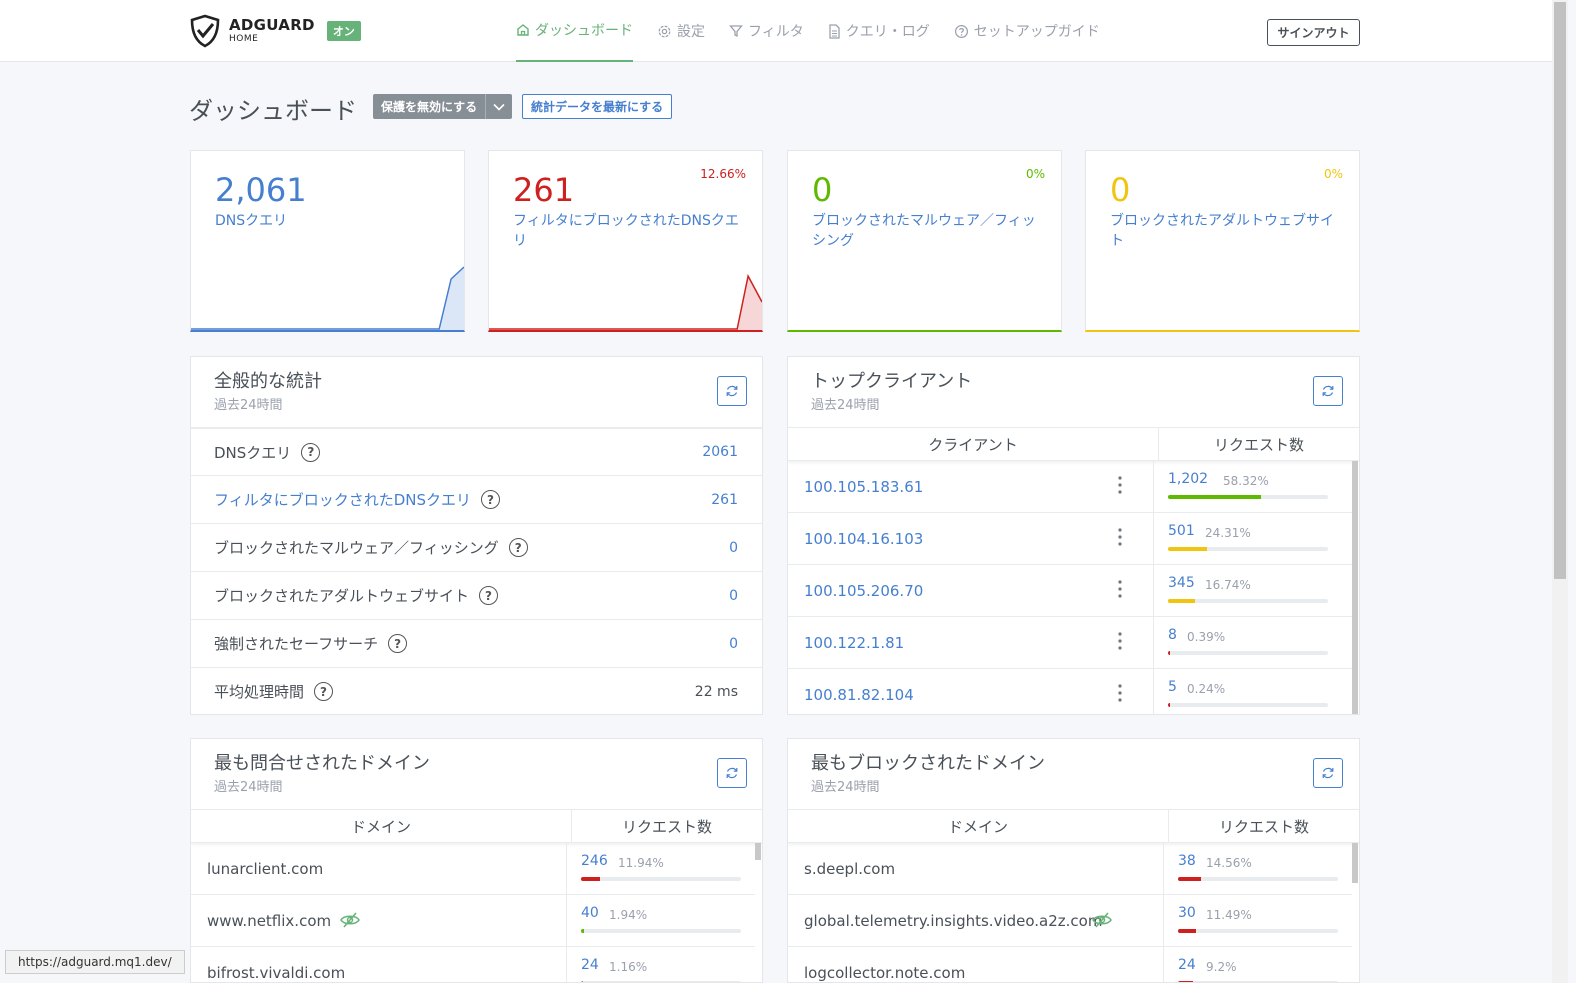 The height and width of the screenshot is (983, 1576). Describe the element at coordinates (1172, 635) in the screenshot. I see `request-count: 8` at that location.